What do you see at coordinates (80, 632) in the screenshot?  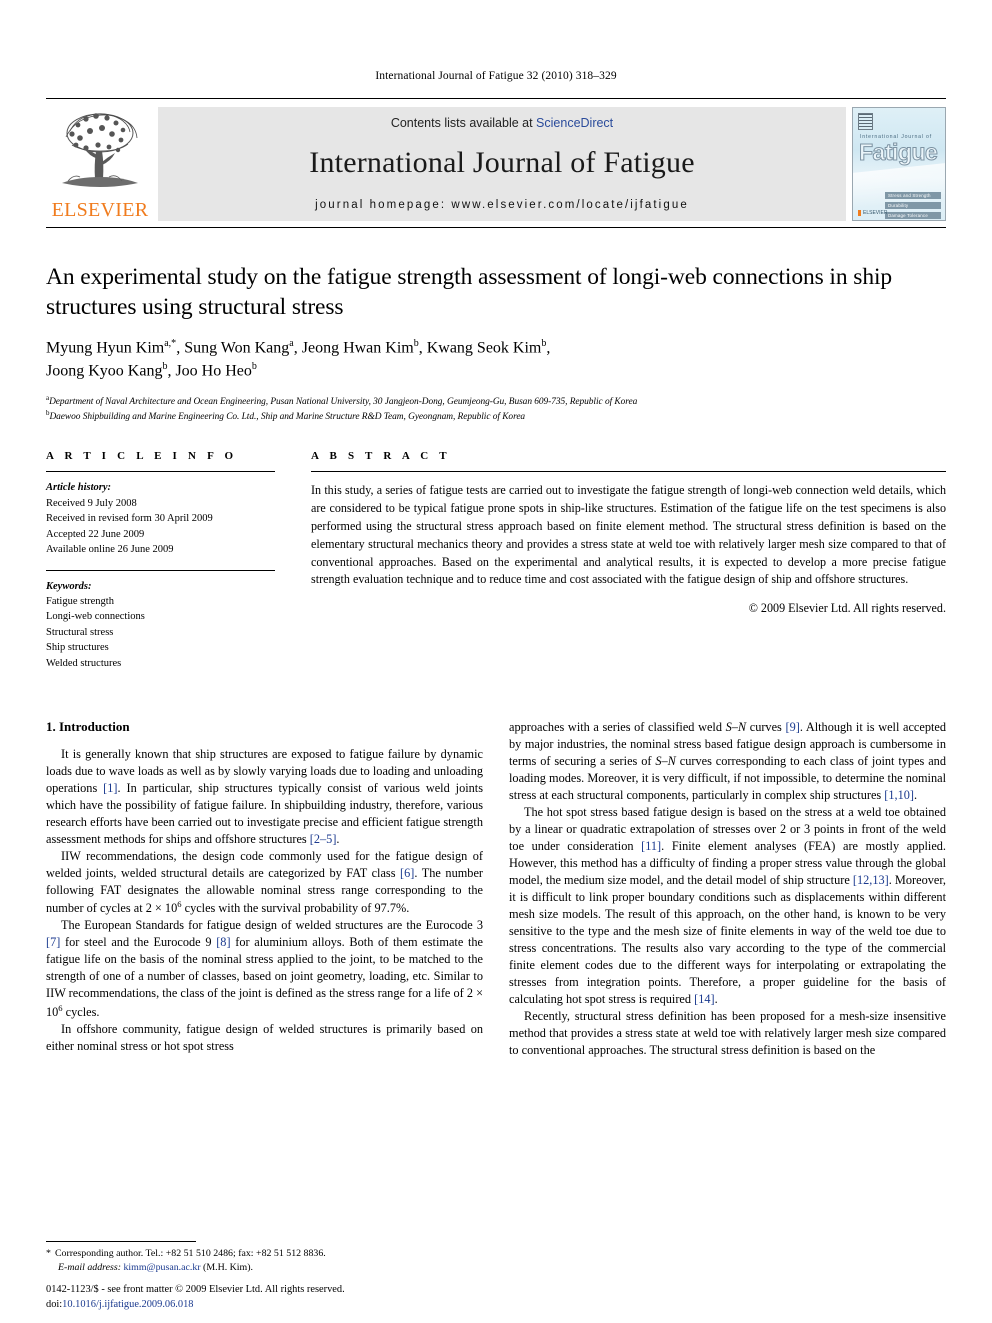 I see `keyword-item: Structural stress` at bounding box center [80, 632].